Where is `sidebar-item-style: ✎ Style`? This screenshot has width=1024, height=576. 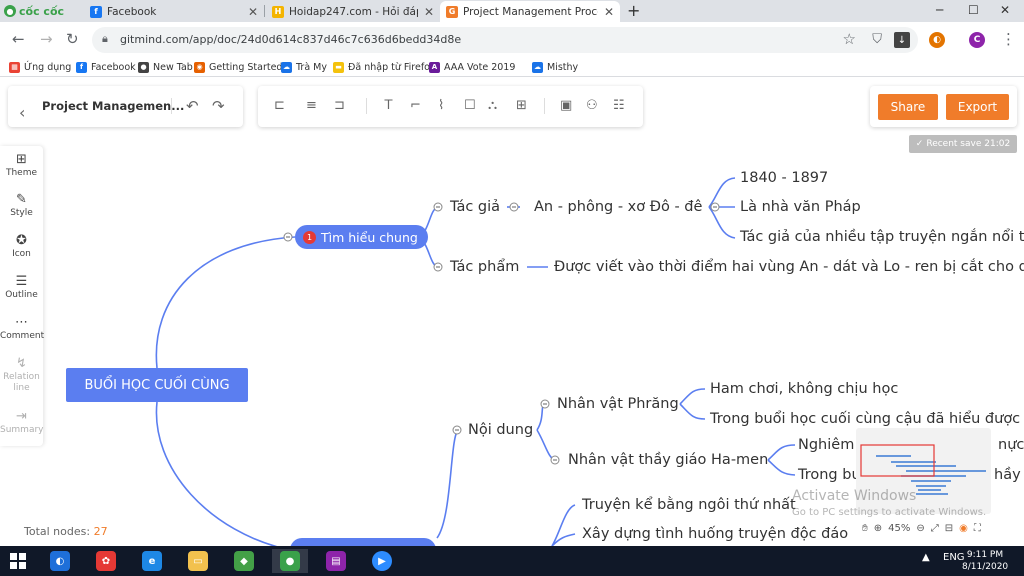 sidebar-item-style: ✎ Style is located at coordinates (21, 205).